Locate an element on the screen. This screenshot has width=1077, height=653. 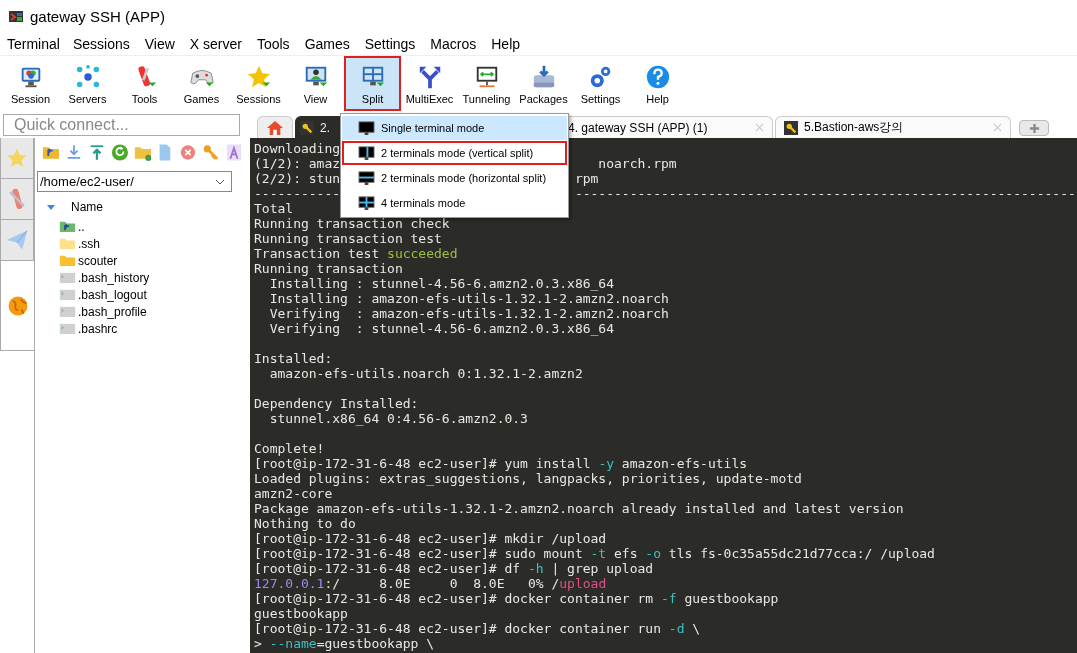
file-name: scouter is located at coordinates (98, 260).